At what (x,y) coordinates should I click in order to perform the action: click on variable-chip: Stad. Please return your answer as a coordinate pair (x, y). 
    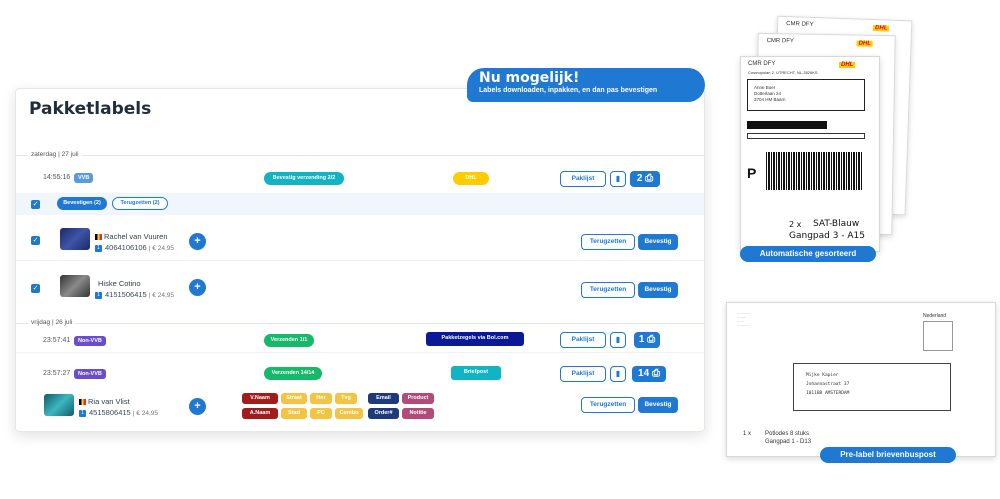
    Looking at the image, I should click on (294, 413).